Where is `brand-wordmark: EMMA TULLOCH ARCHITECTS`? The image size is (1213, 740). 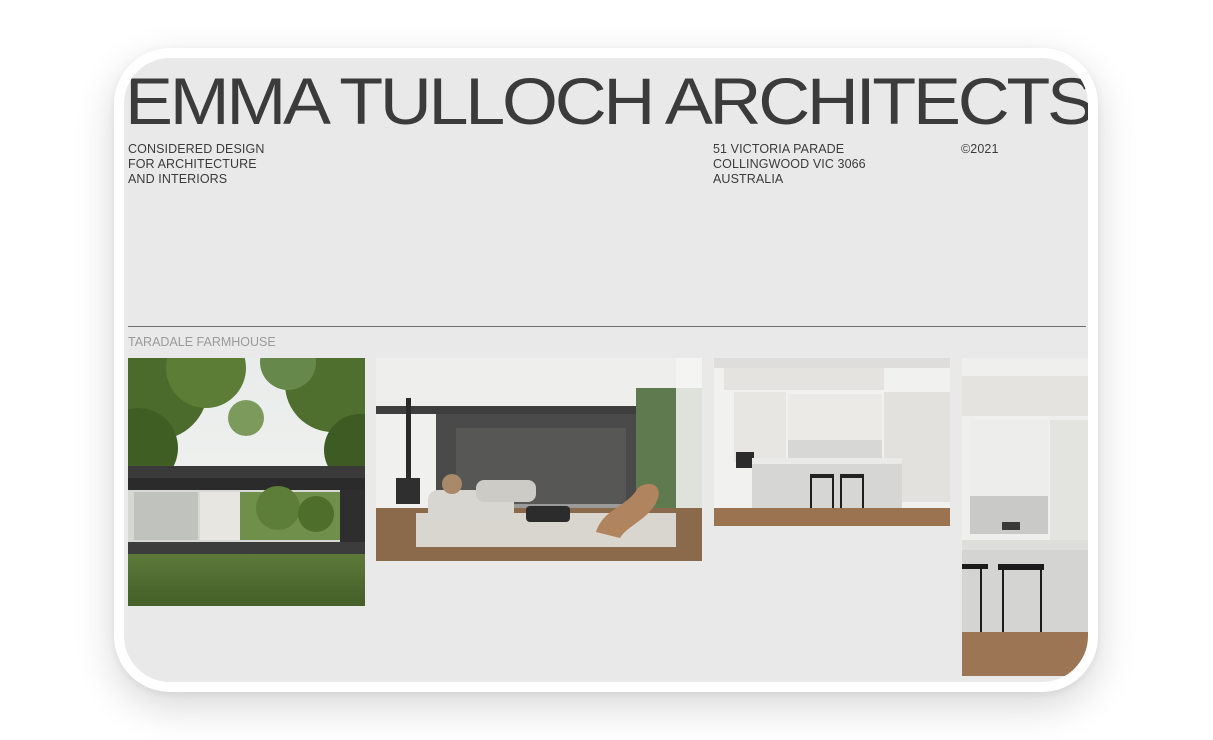
brand-wordmark: EMMA TULLOCH ARCHITECTS is located at coordinates (606, 101).